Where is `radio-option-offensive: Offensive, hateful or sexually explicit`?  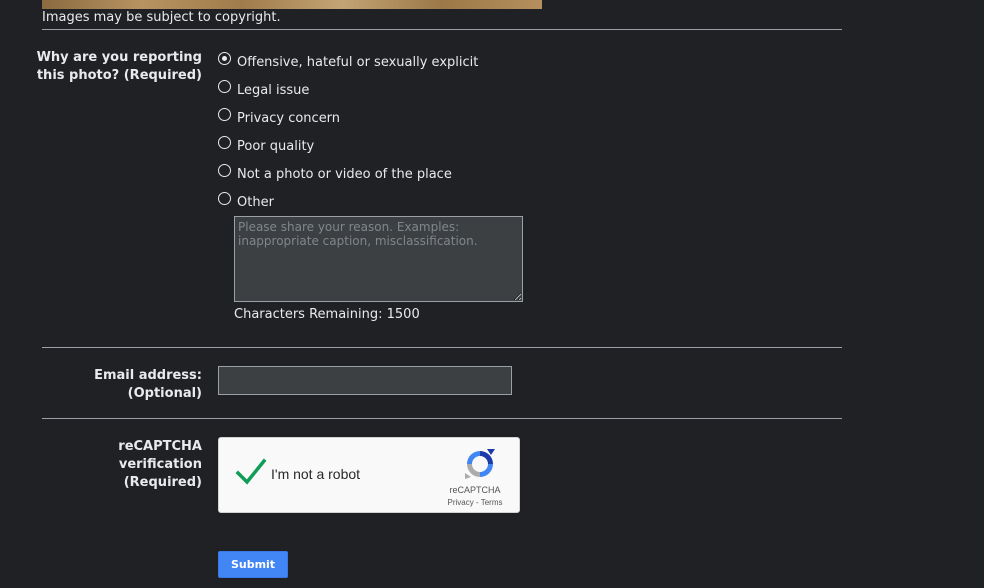
radio-option-offensive: Offensive, hateful or sexually explicit is located at coordinates (348, 60).